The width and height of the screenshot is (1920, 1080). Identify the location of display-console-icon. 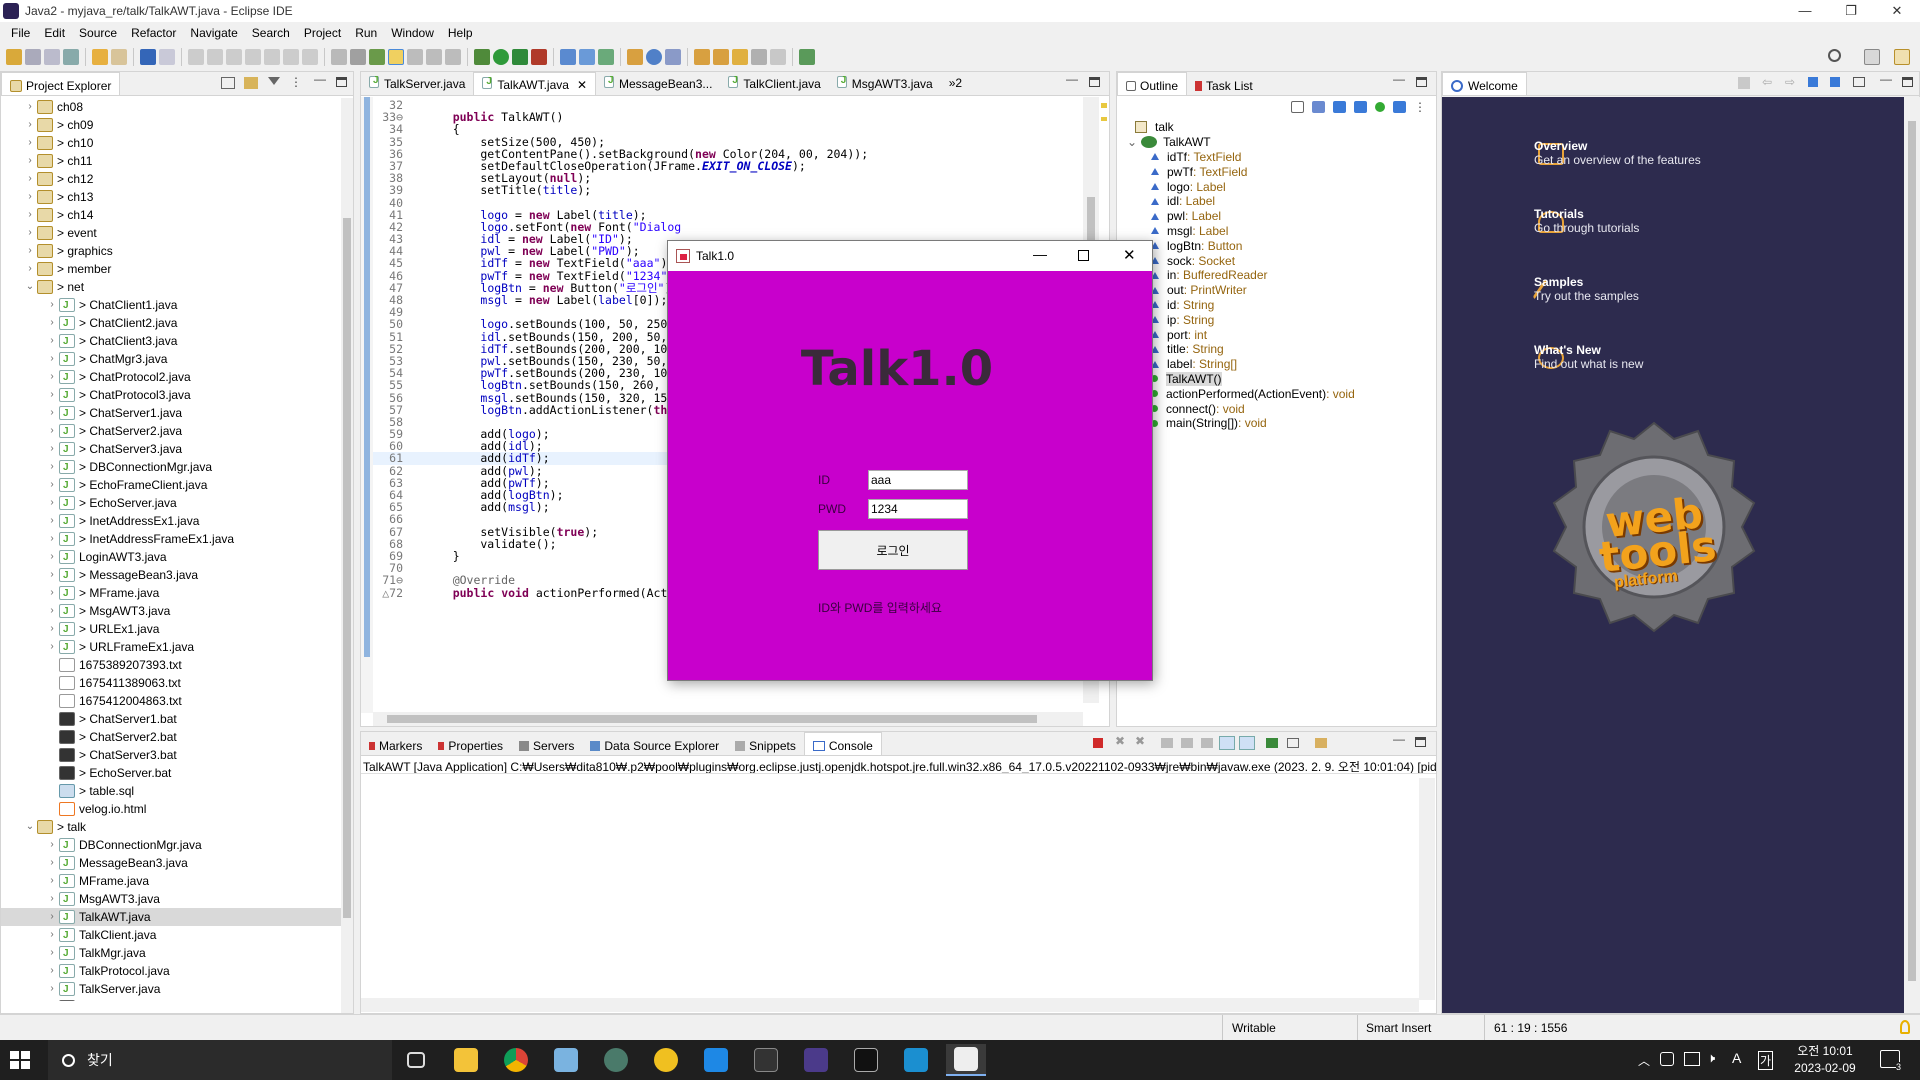
(1293, 743).